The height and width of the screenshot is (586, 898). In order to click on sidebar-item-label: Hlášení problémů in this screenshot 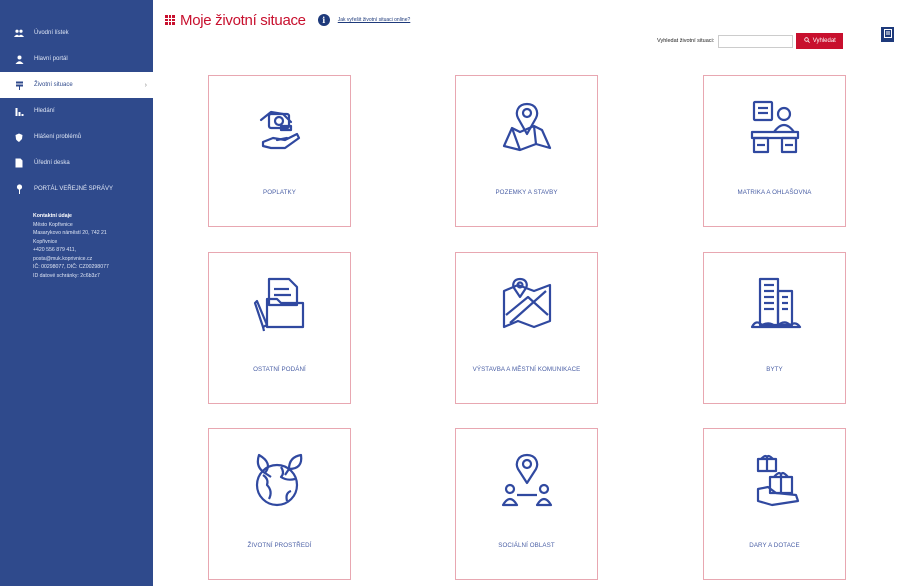, I will do `click(58, 137)`.